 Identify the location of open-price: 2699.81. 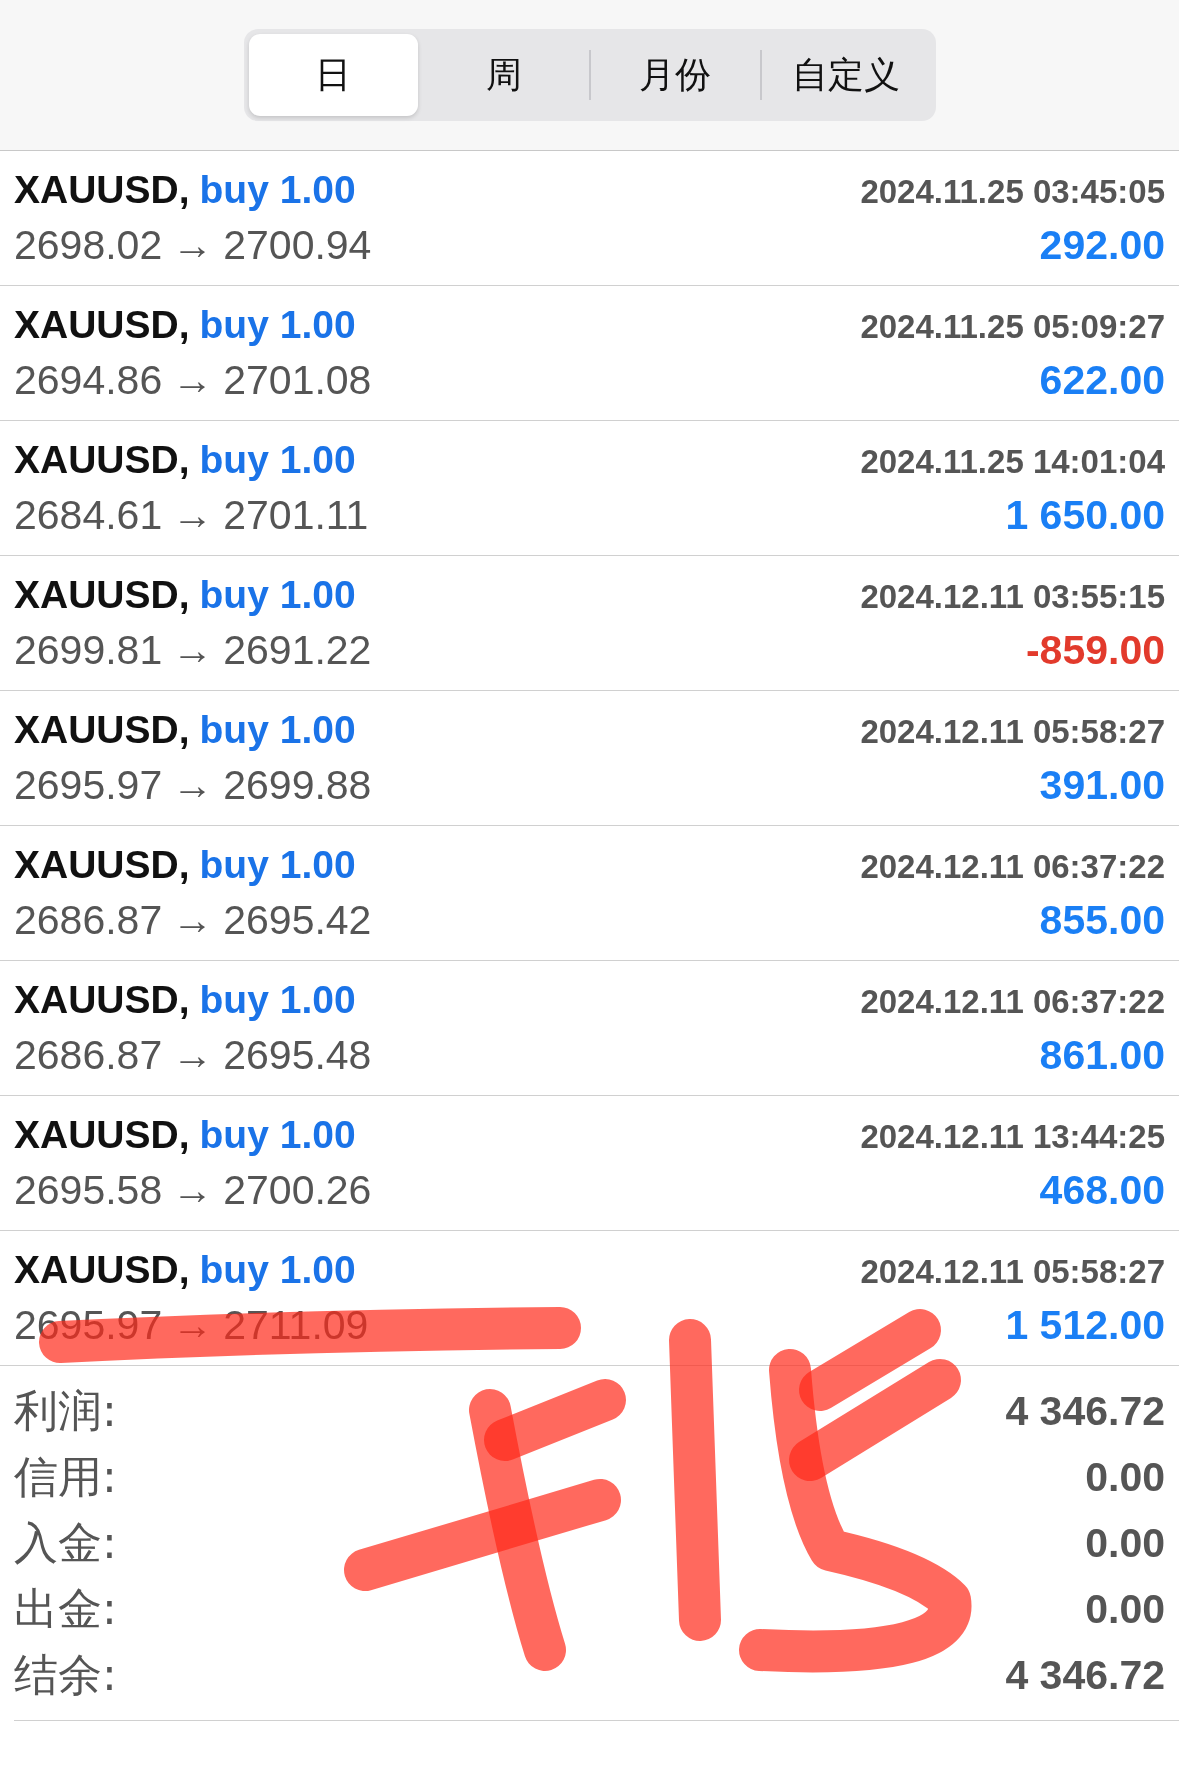
(88, 650).